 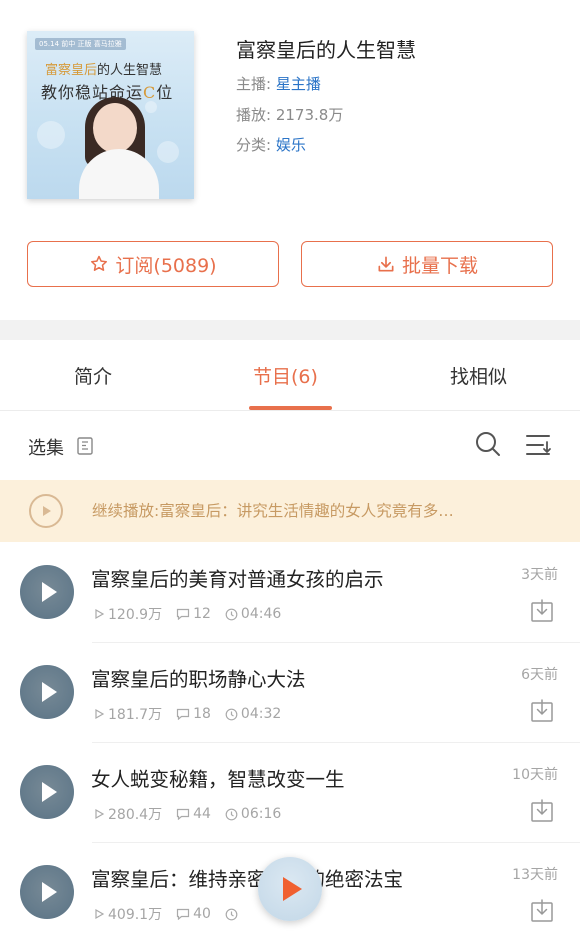 I want to click on episode-stats: 409.1万 40, so click(x=174, y=914).